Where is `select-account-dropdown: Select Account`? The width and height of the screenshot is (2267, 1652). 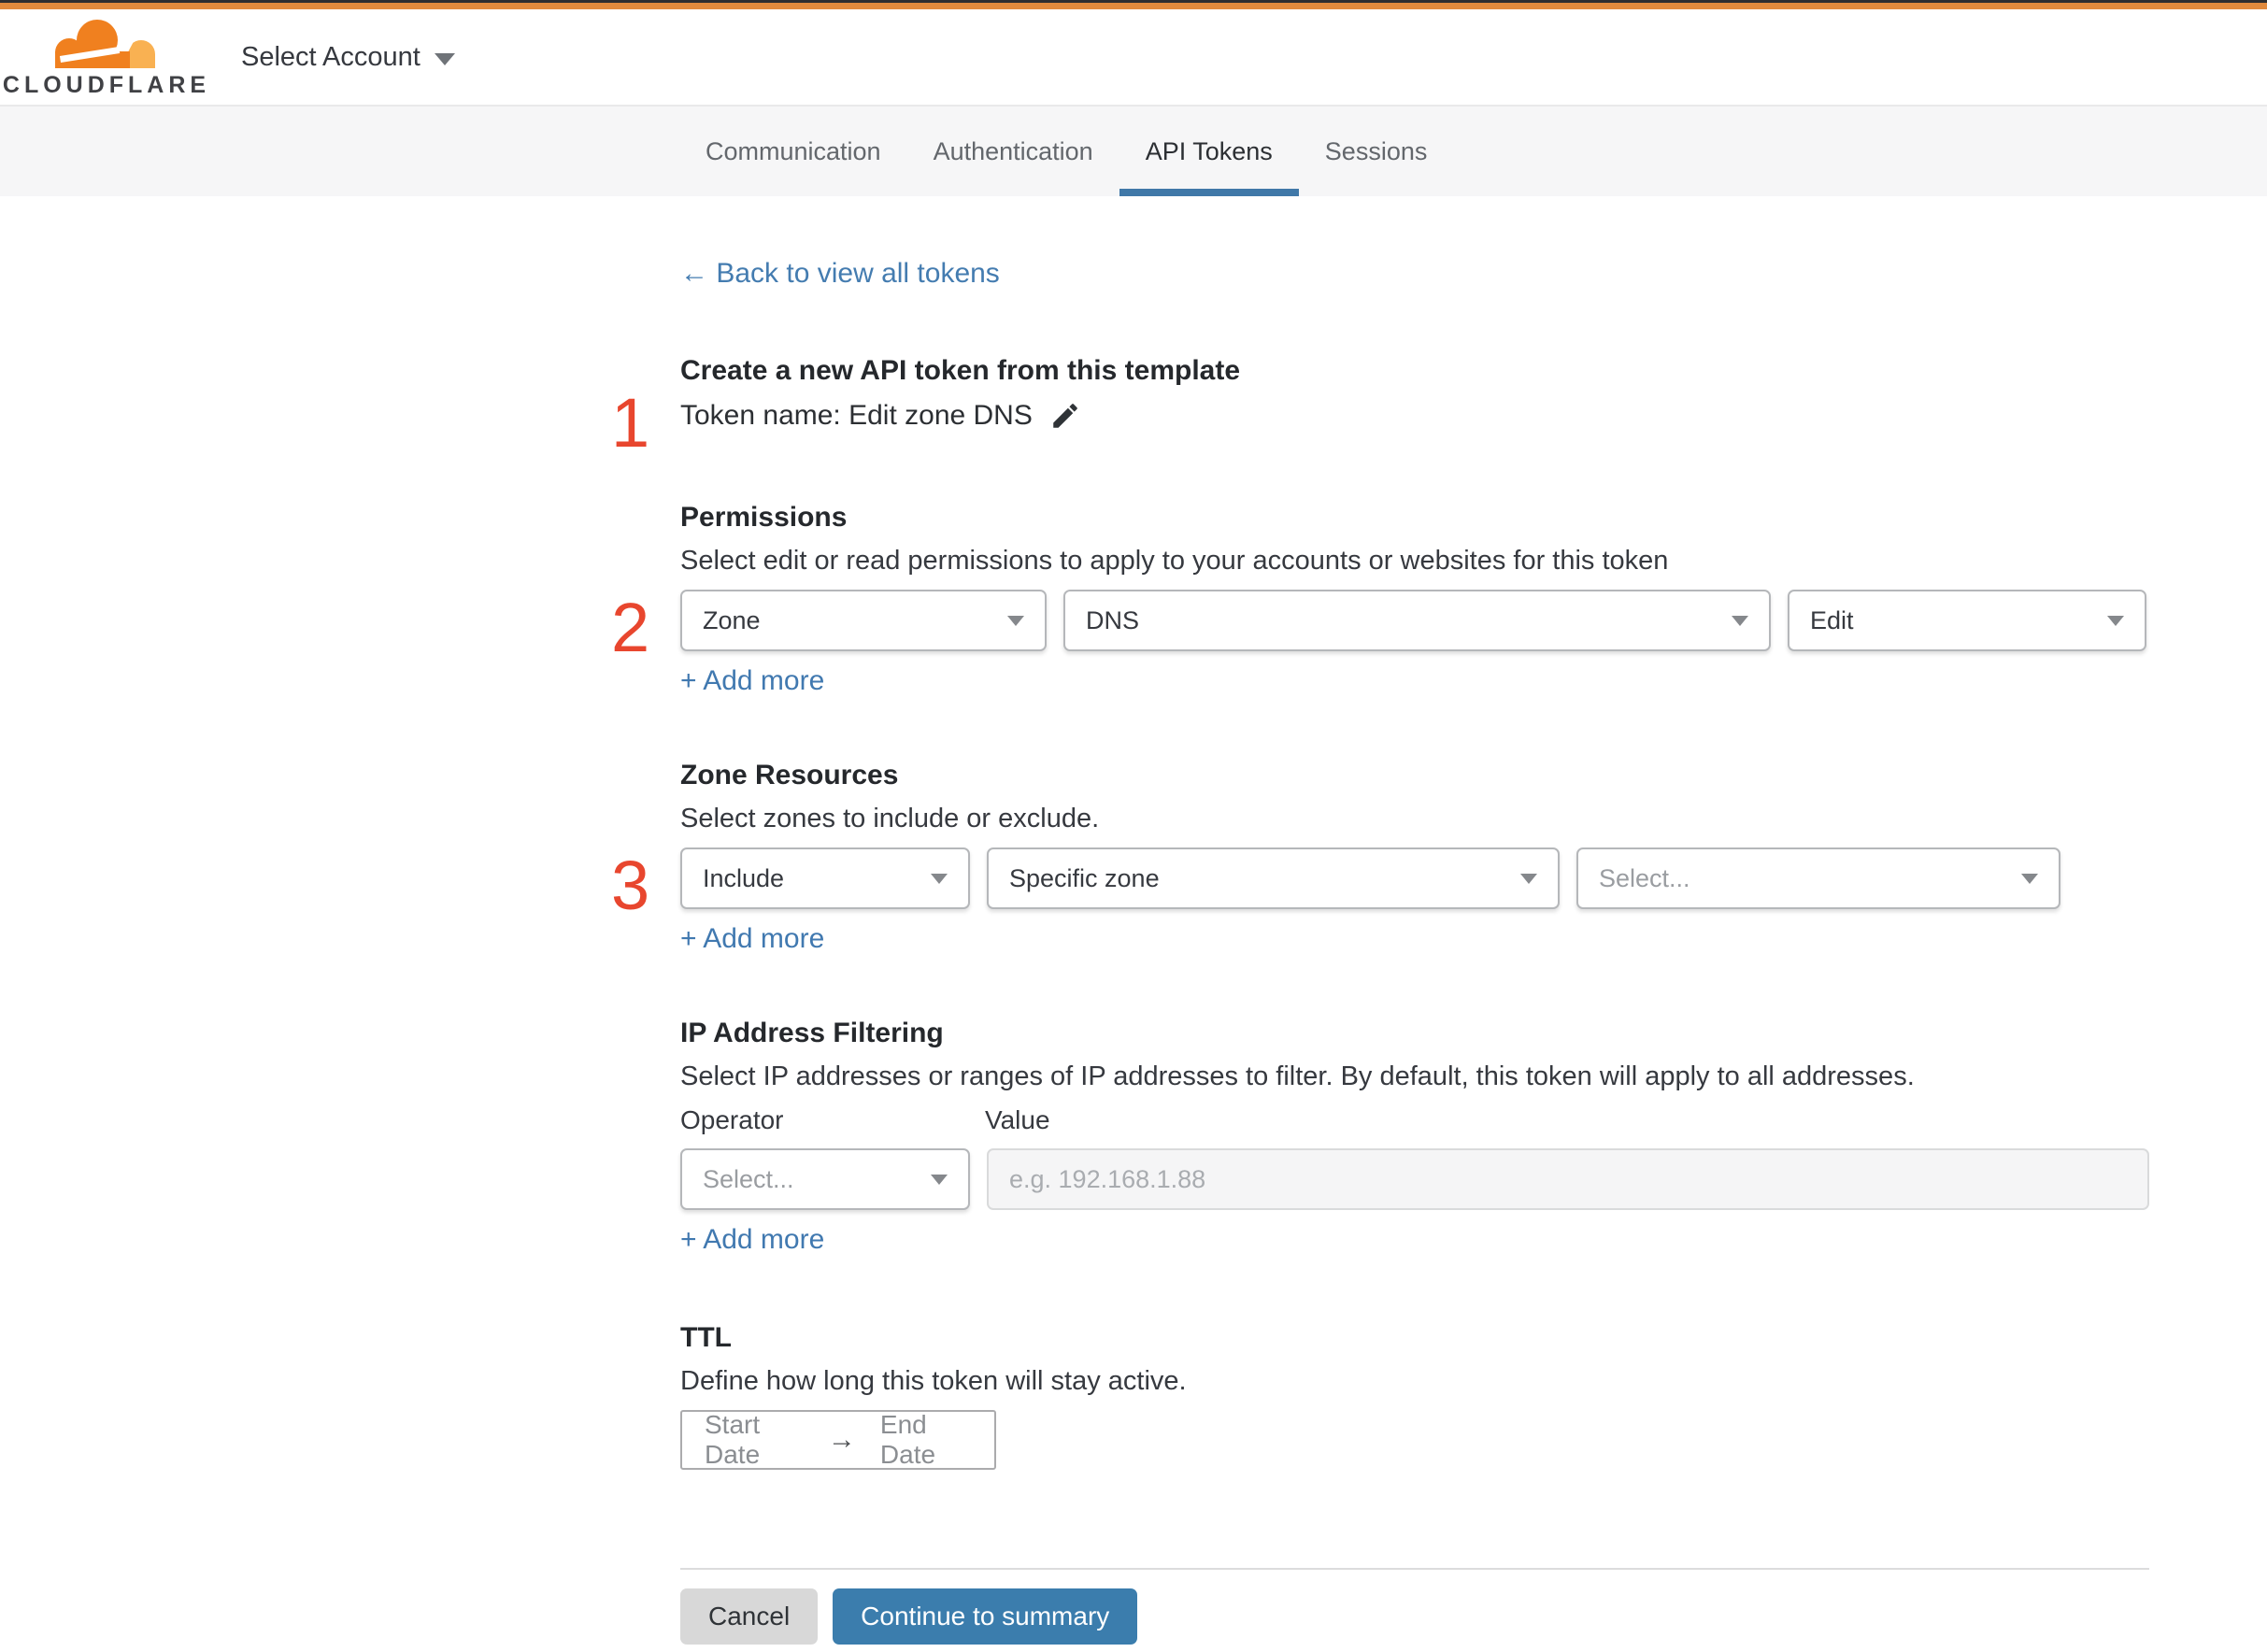
select-account-dropdown: Select Account is located at coordinates (348, 58).